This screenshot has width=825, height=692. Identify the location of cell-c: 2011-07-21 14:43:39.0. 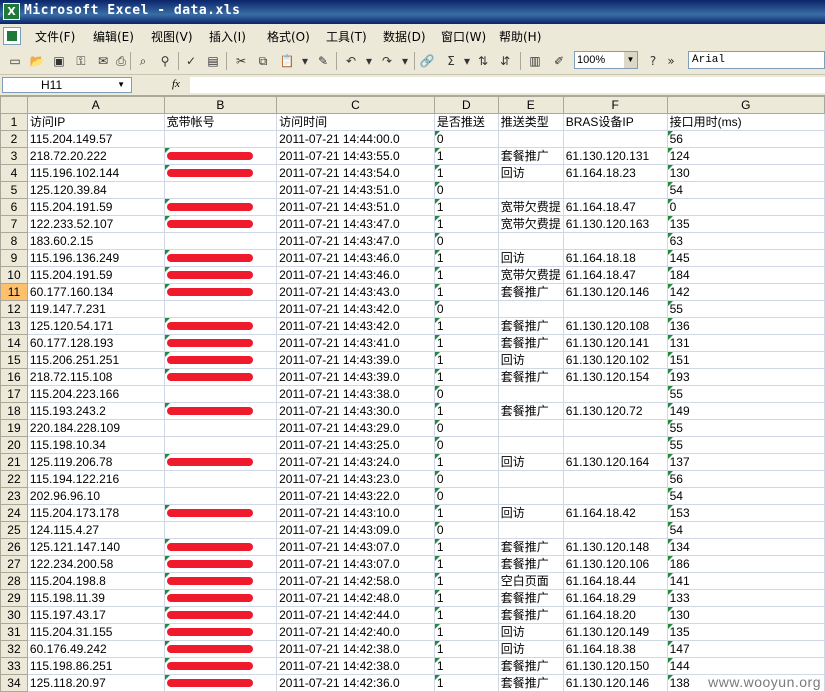
(355, 360).